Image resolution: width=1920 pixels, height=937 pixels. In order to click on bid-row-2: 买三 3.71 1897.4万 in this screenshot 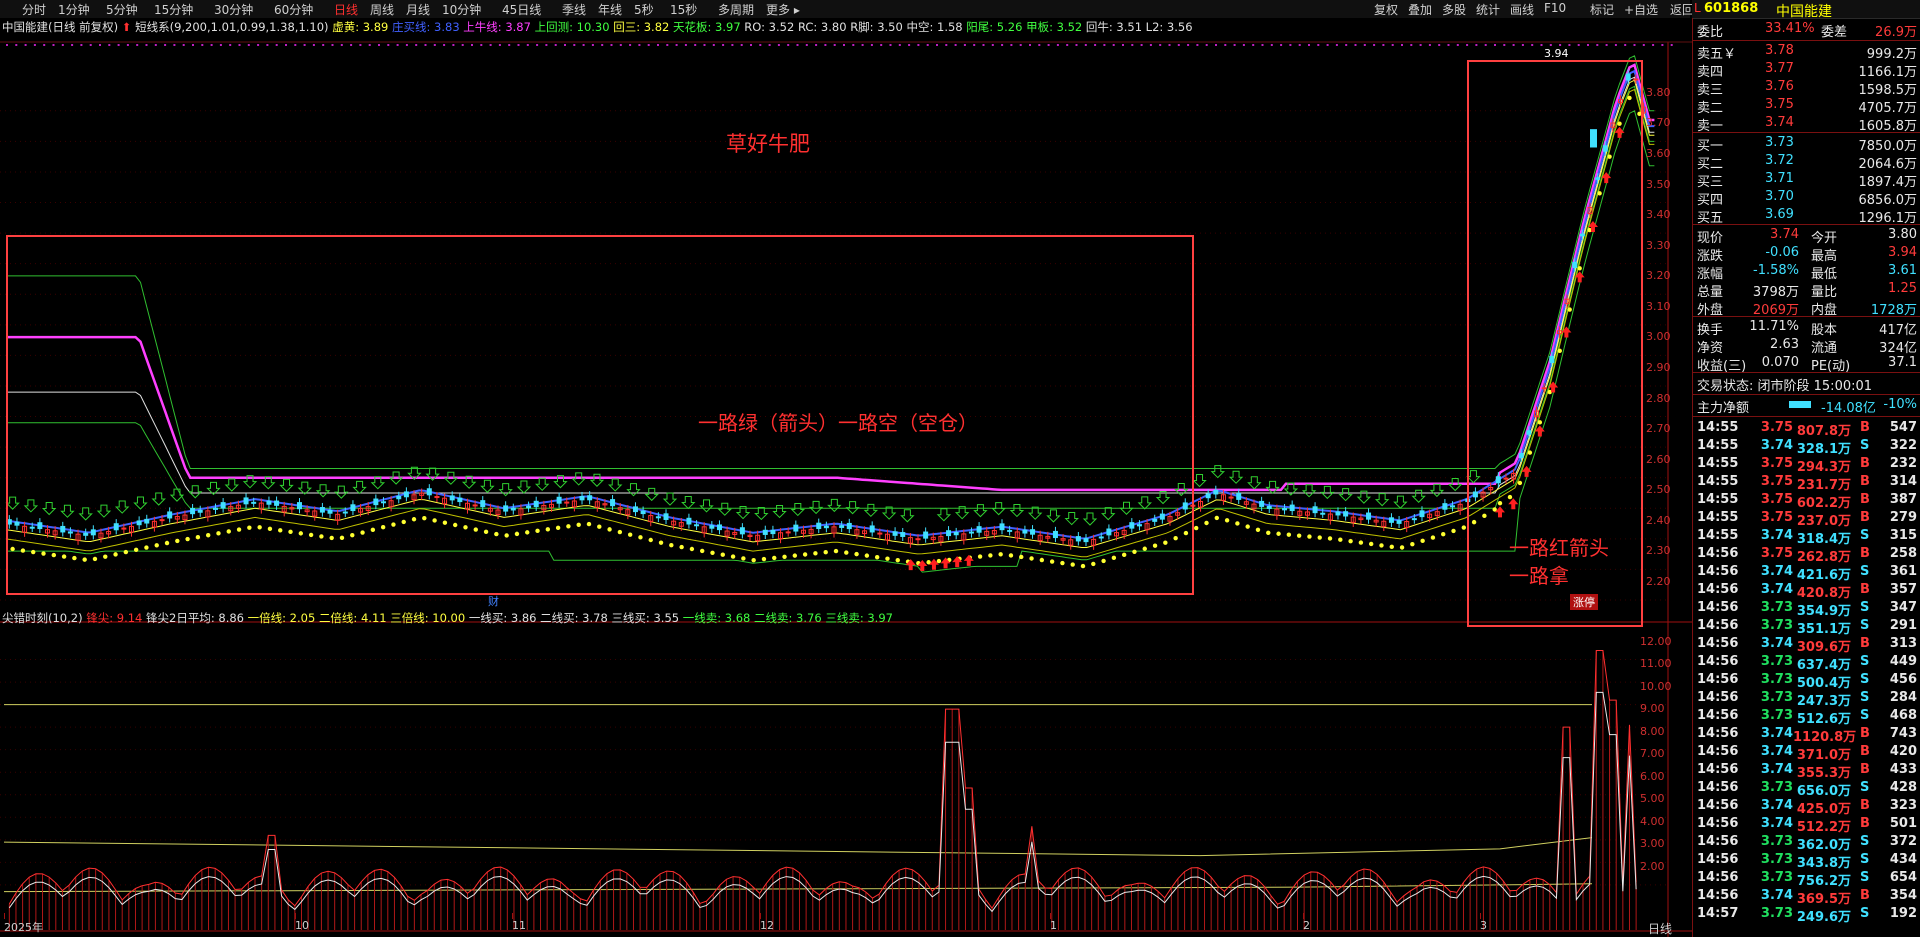, I will do `click(1806, 180)`.